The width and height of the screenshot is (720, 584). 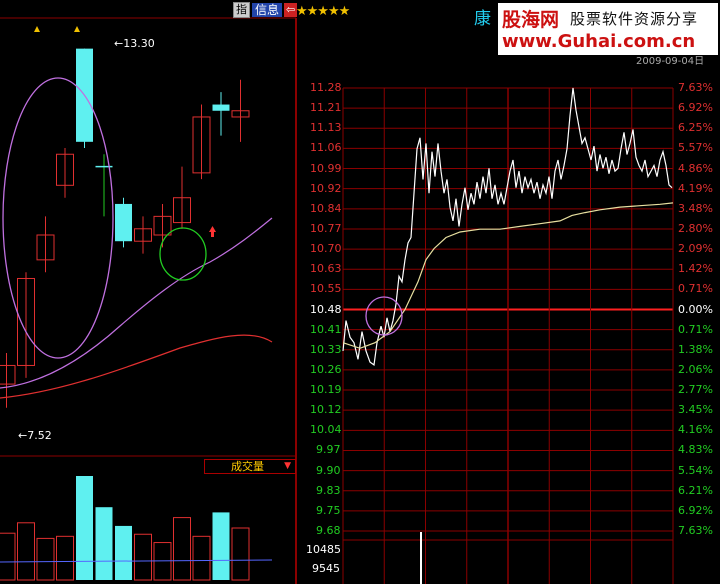 What do you see at coordinates (695, 349) in the screenshot?
I see `percent-axis-label: 1.38%` at bounding box center [695, 349].